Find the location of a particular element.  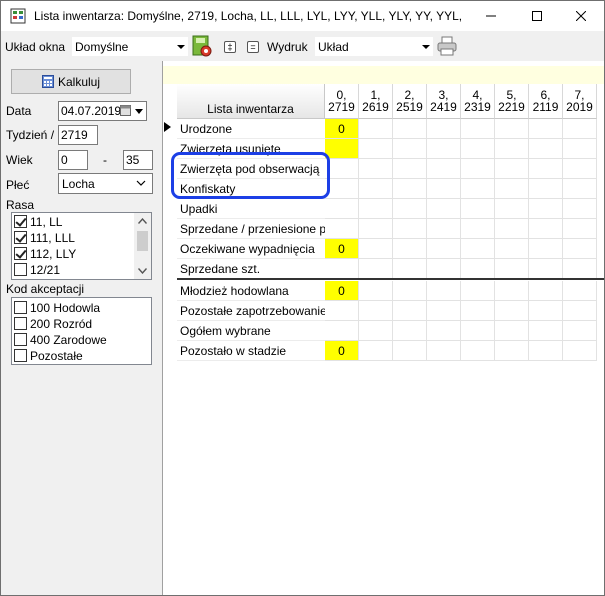

layout-combo: Domyślne is located at coordinates (130, 46).